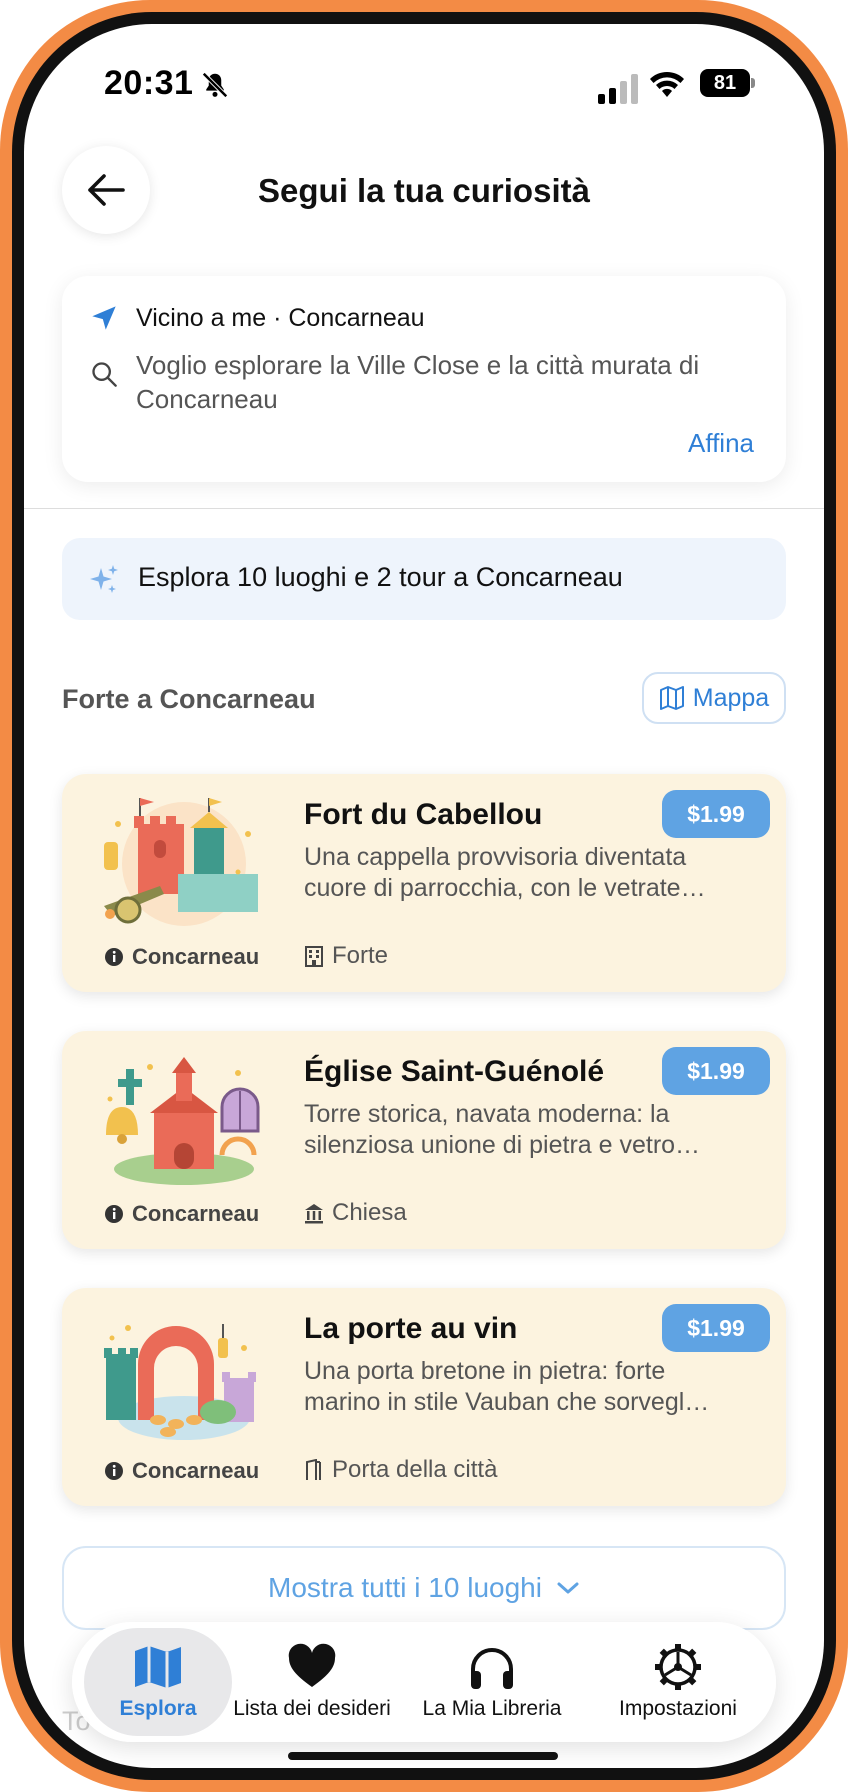  Describe the element at coordinates (424, 508) in the screenshot. I see `divider` at that location.